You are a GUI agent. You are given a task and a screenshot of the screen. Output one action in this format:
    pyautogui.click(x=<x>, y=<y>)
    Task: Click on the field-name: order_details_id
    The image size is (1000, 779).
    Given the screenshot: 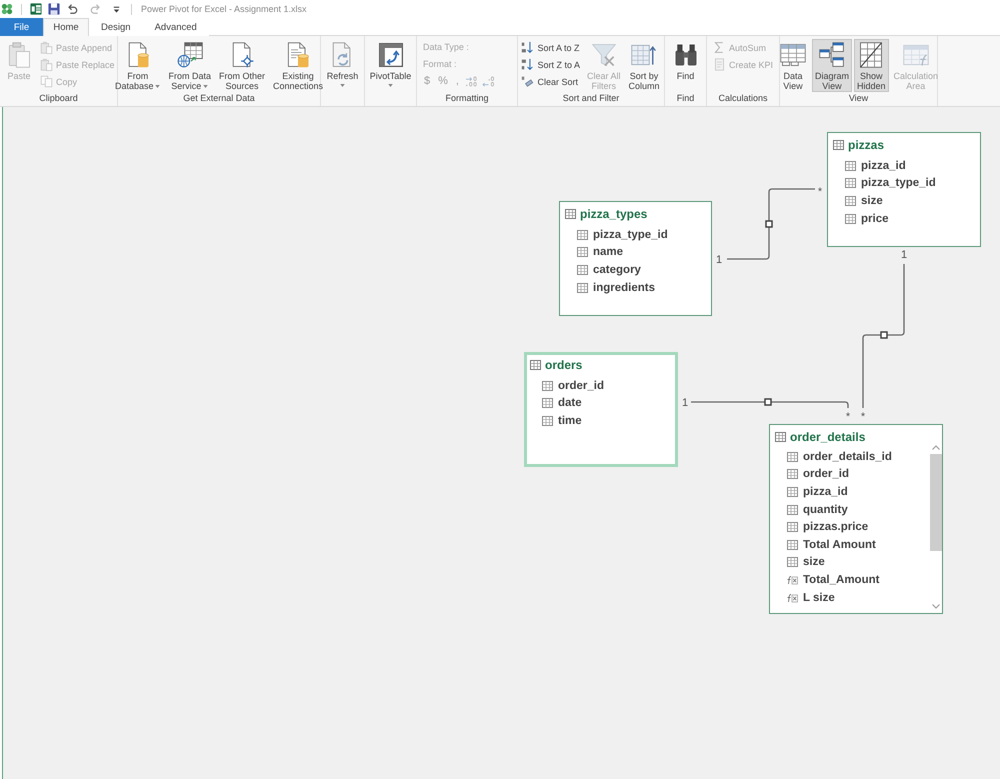 What is the action you would take?
    pyautogui.click(x=847, y=456)
    